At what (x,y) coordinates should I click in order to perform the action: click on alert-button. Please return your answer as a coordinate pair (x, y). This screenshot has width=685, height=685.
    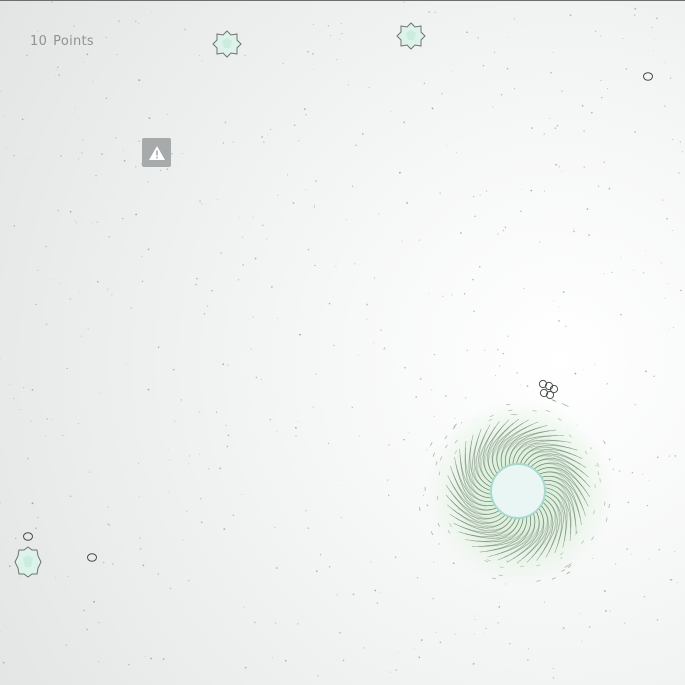
    Looking at the image, I should click on (156, 152).